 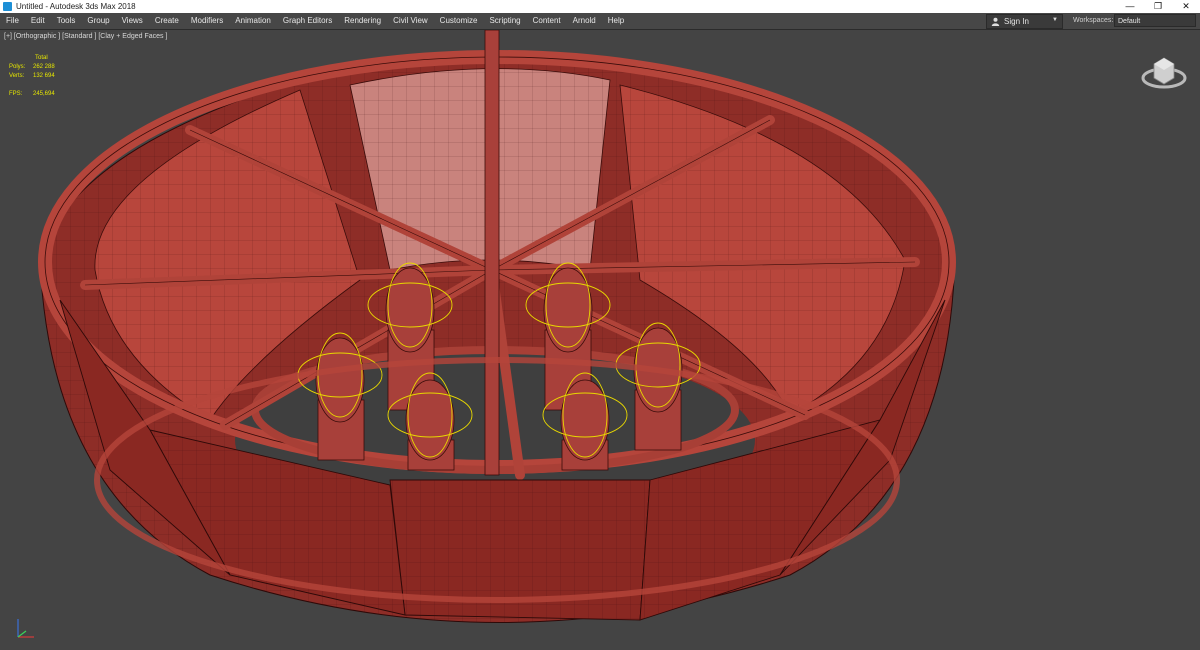 I want to click on verts-value: 132 694, so click(x=44, y=76).